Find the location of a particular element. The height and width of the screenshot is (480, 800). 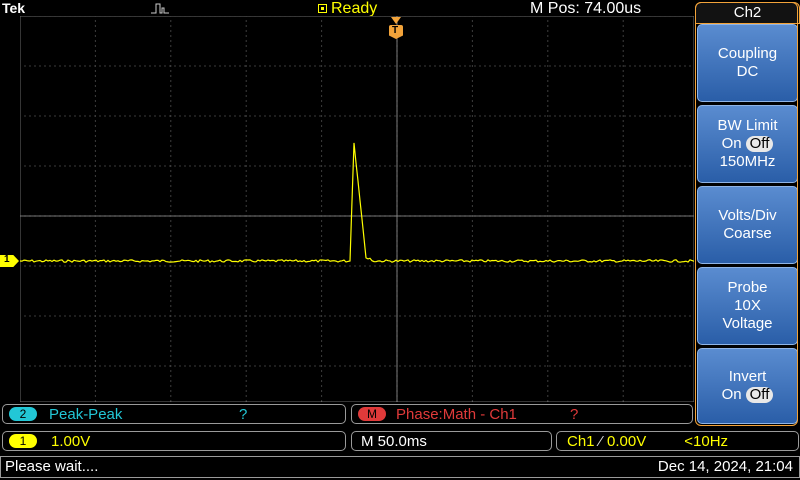

volts-div-value: Coarse is located at coordinates (747, 233).